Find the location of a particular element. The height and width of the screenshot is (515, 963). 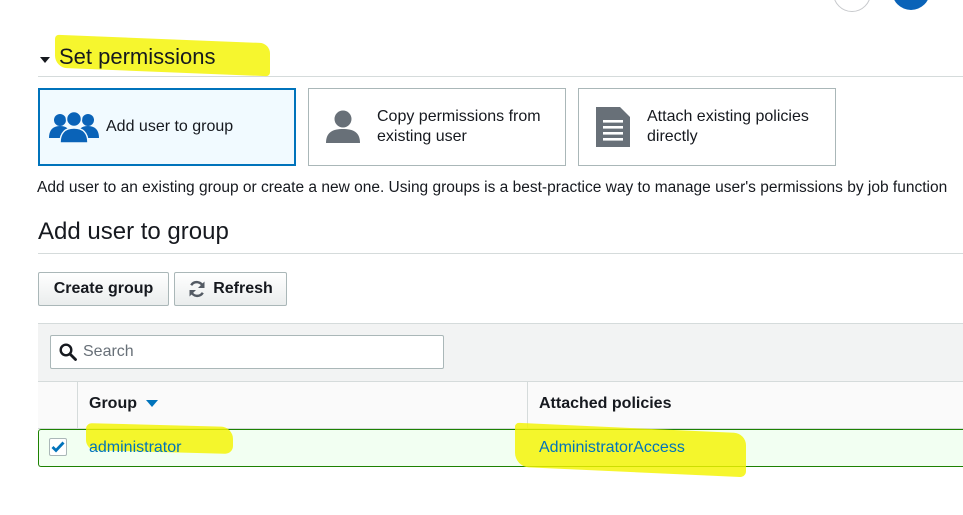

set-permissions-header: Set permissions is located at coordinates (128, 57).